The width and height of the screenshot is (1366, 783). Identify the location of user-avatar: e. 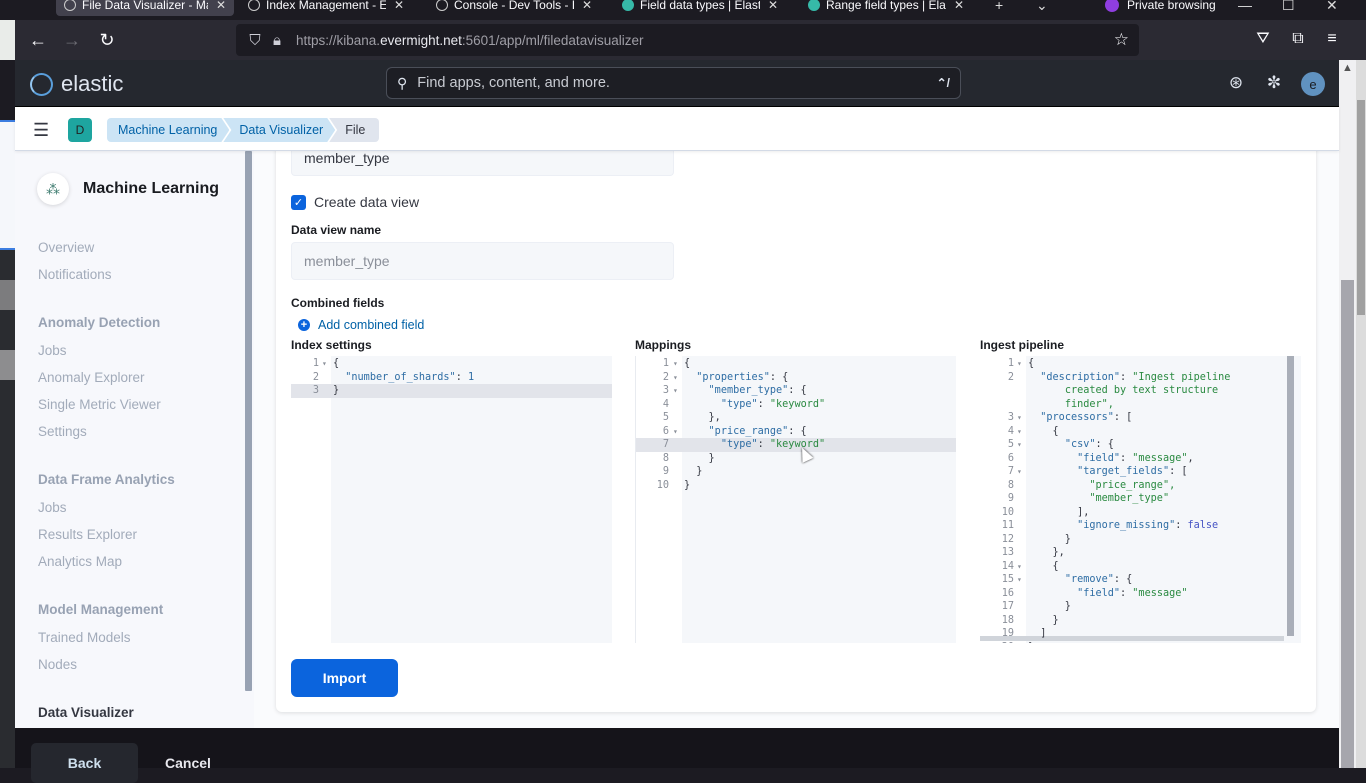
(1313, 84).